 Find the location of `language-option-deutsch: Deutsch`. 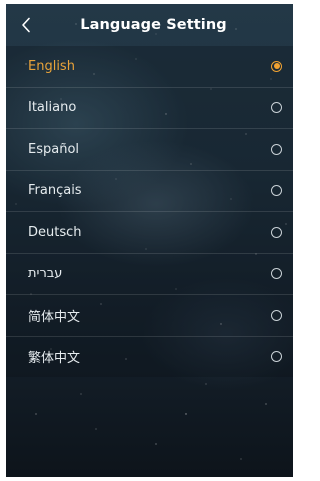

language-option-deutsch: Deutsch is located at coordinates (149, 233).